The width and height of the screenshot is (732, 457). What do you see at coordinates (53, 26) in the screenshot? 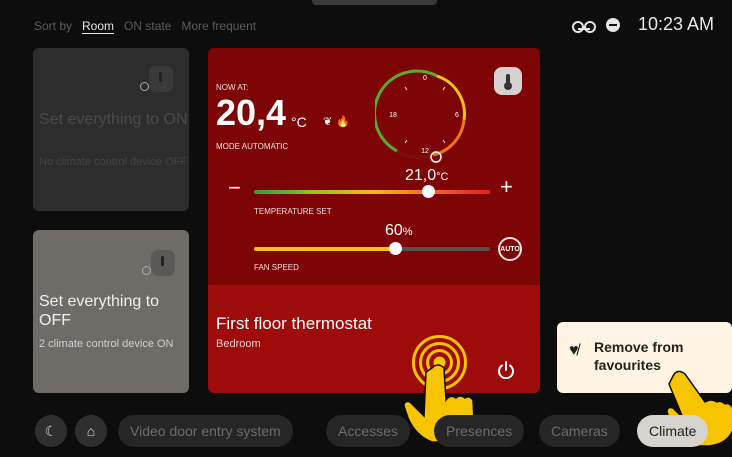
I see `sort-by-label: Sort by` at bounding box center [53, 26].